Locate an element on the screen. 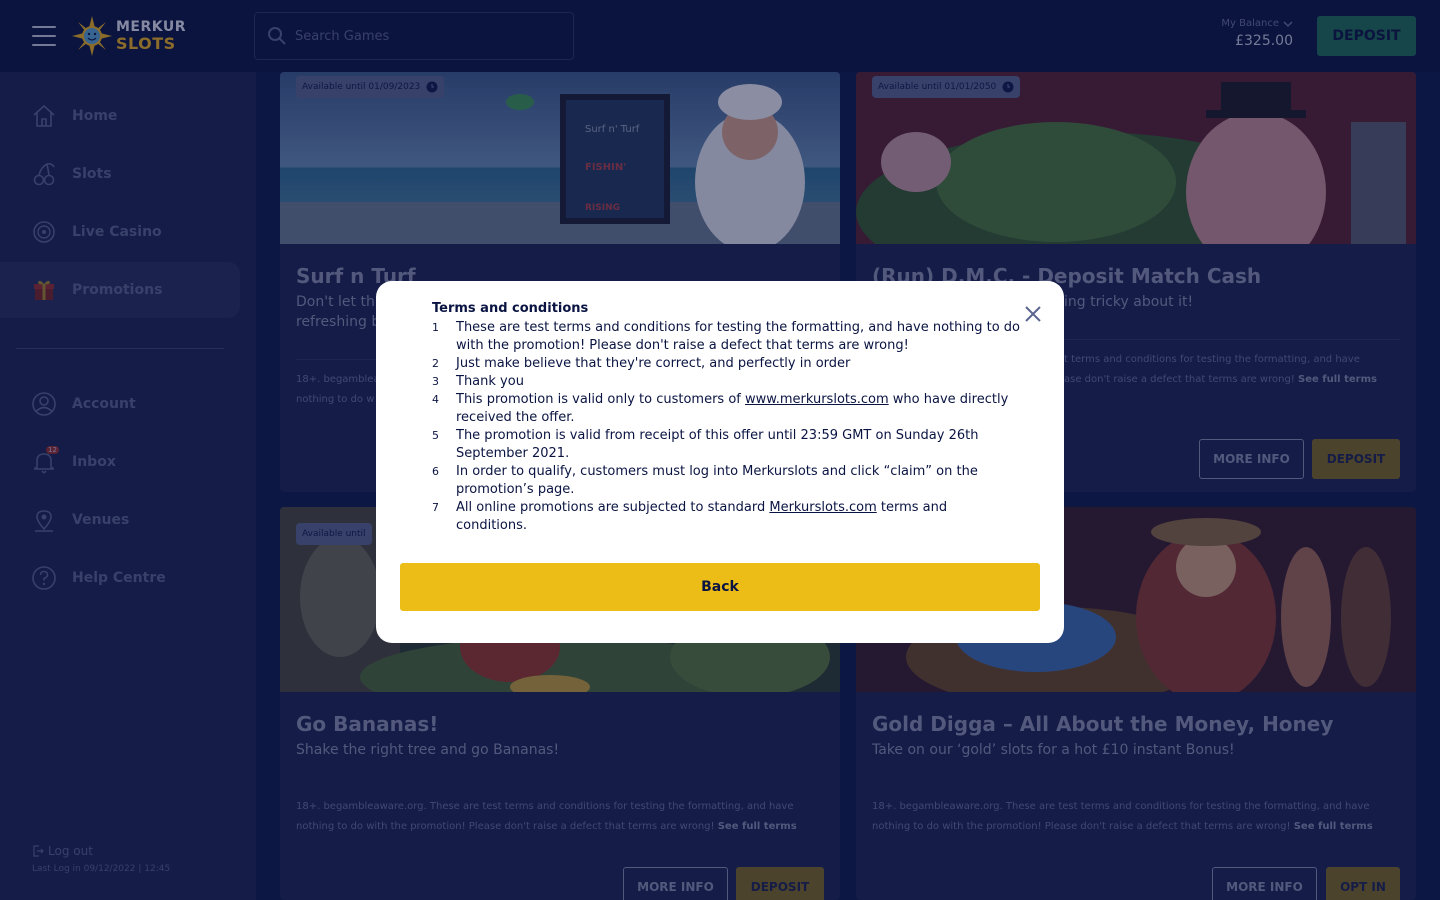  bell-icon: 12 is located at coordinates (44, 461).